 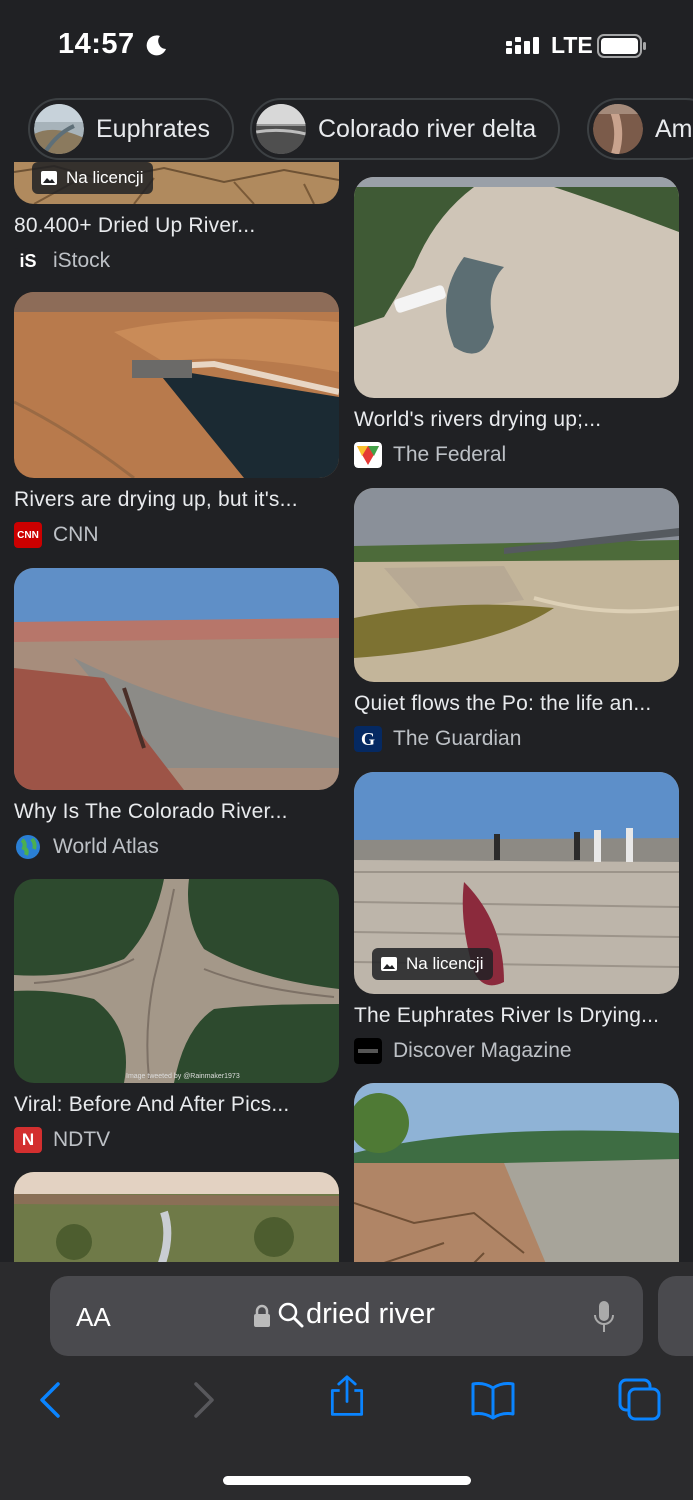 I want to click on text-size-button: AA, so click(x=93, y=1317).